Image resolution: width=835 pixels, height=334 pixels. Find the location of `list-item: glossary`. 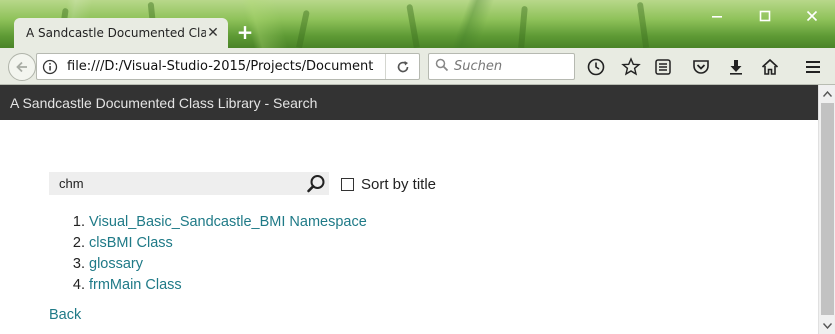

list-item: glossary is located at coordinates (228, 264).